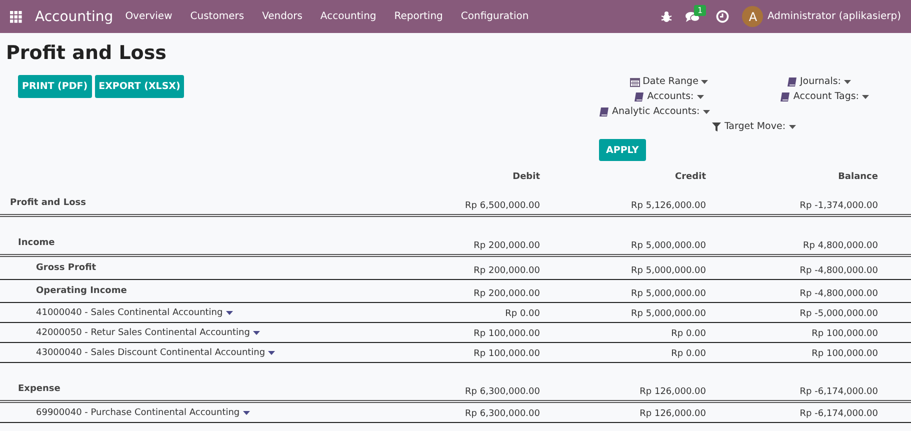  What do you see at coordinates (526, 177) in the screenshot?
I see `column-header: Debit` at bounding box center [526, 177].